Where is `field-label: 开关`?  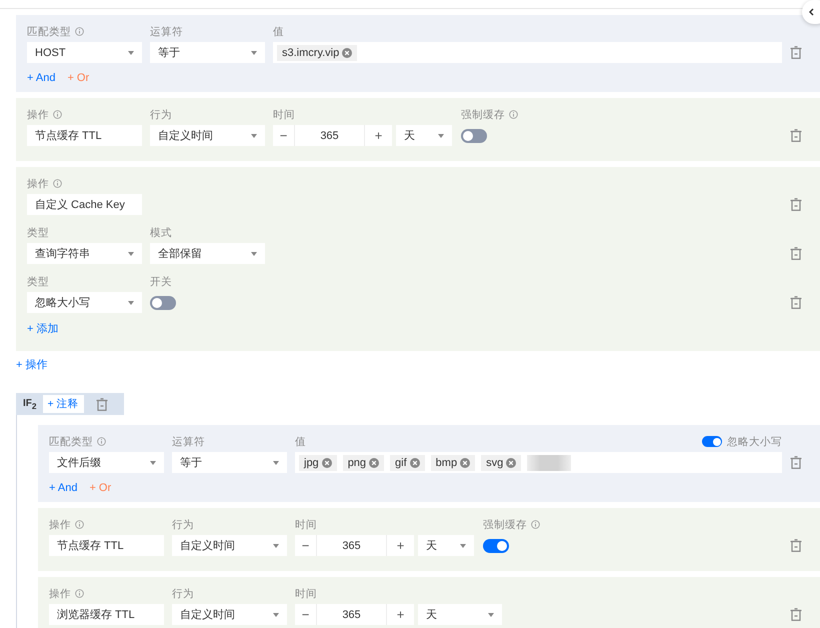 field-label: 开关 is located at coordinates (161, 281).